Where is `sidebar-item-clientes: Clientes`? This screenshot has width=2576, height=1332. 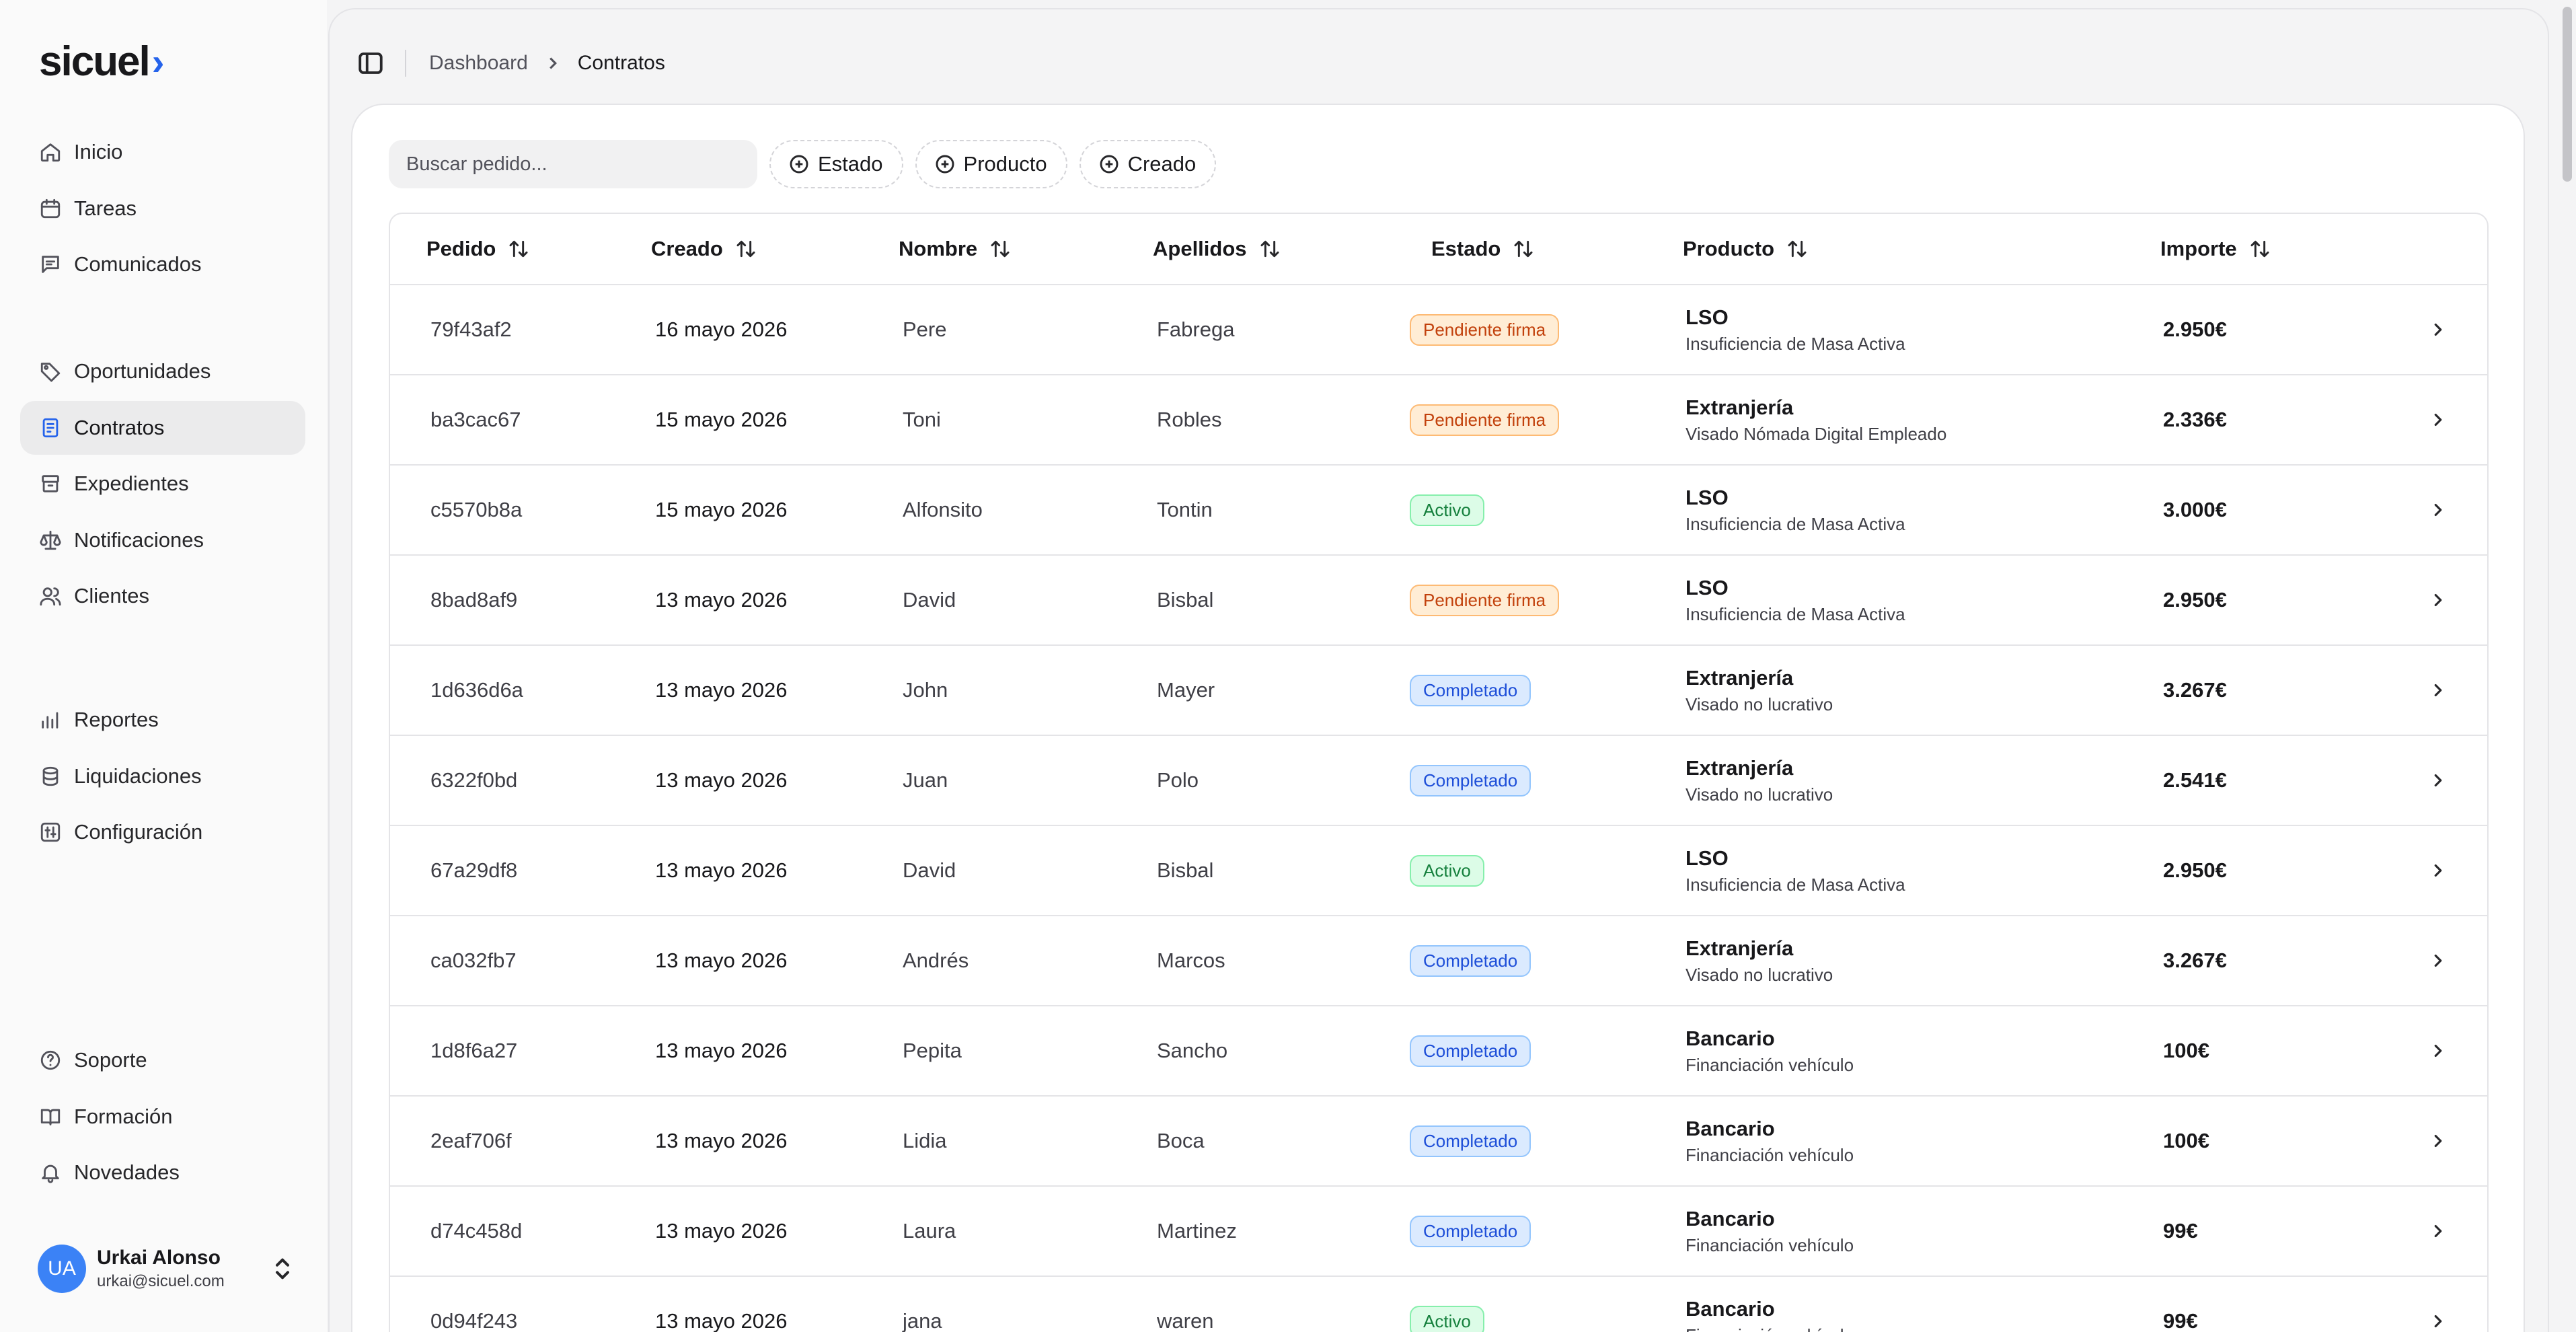 sidebar-item-clientes: Clientes is located at coordinates (162, 596).